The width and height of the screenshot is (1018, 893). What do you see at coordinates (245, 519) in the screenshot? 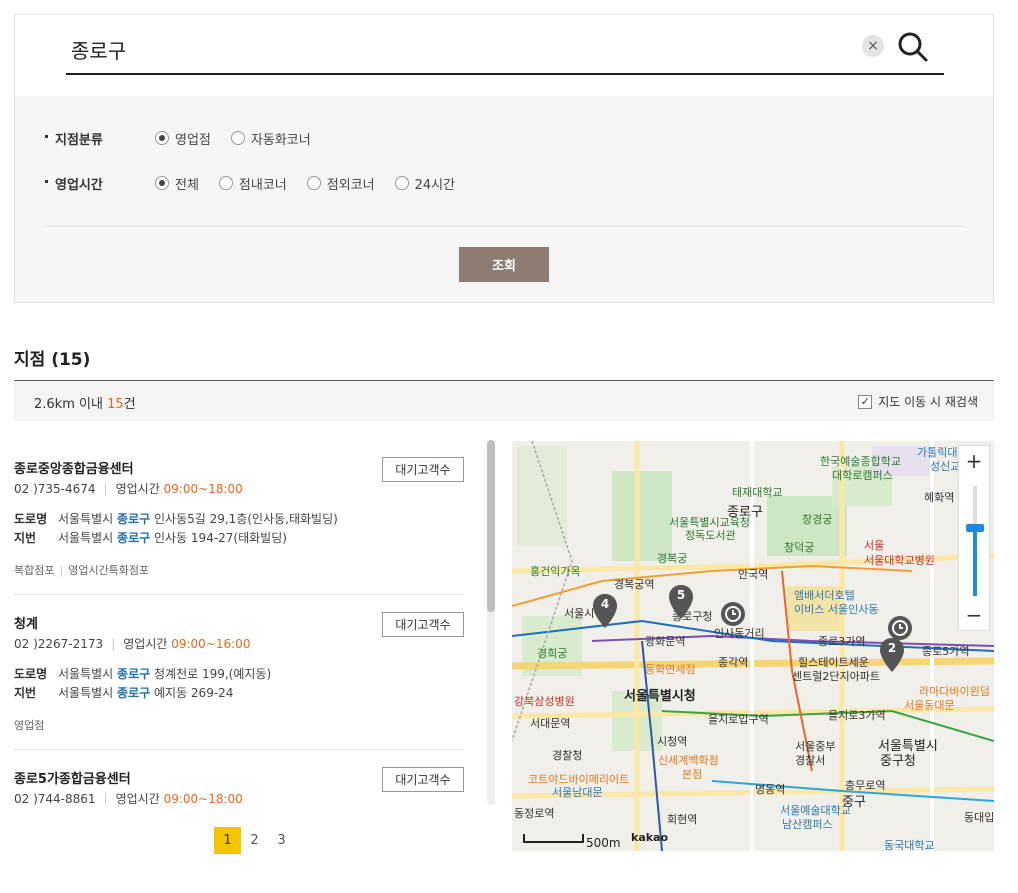
I see `addr-rest: 인사동5길 29,1층(인사동,태화빌딩)` at bounding box center [245, 519].